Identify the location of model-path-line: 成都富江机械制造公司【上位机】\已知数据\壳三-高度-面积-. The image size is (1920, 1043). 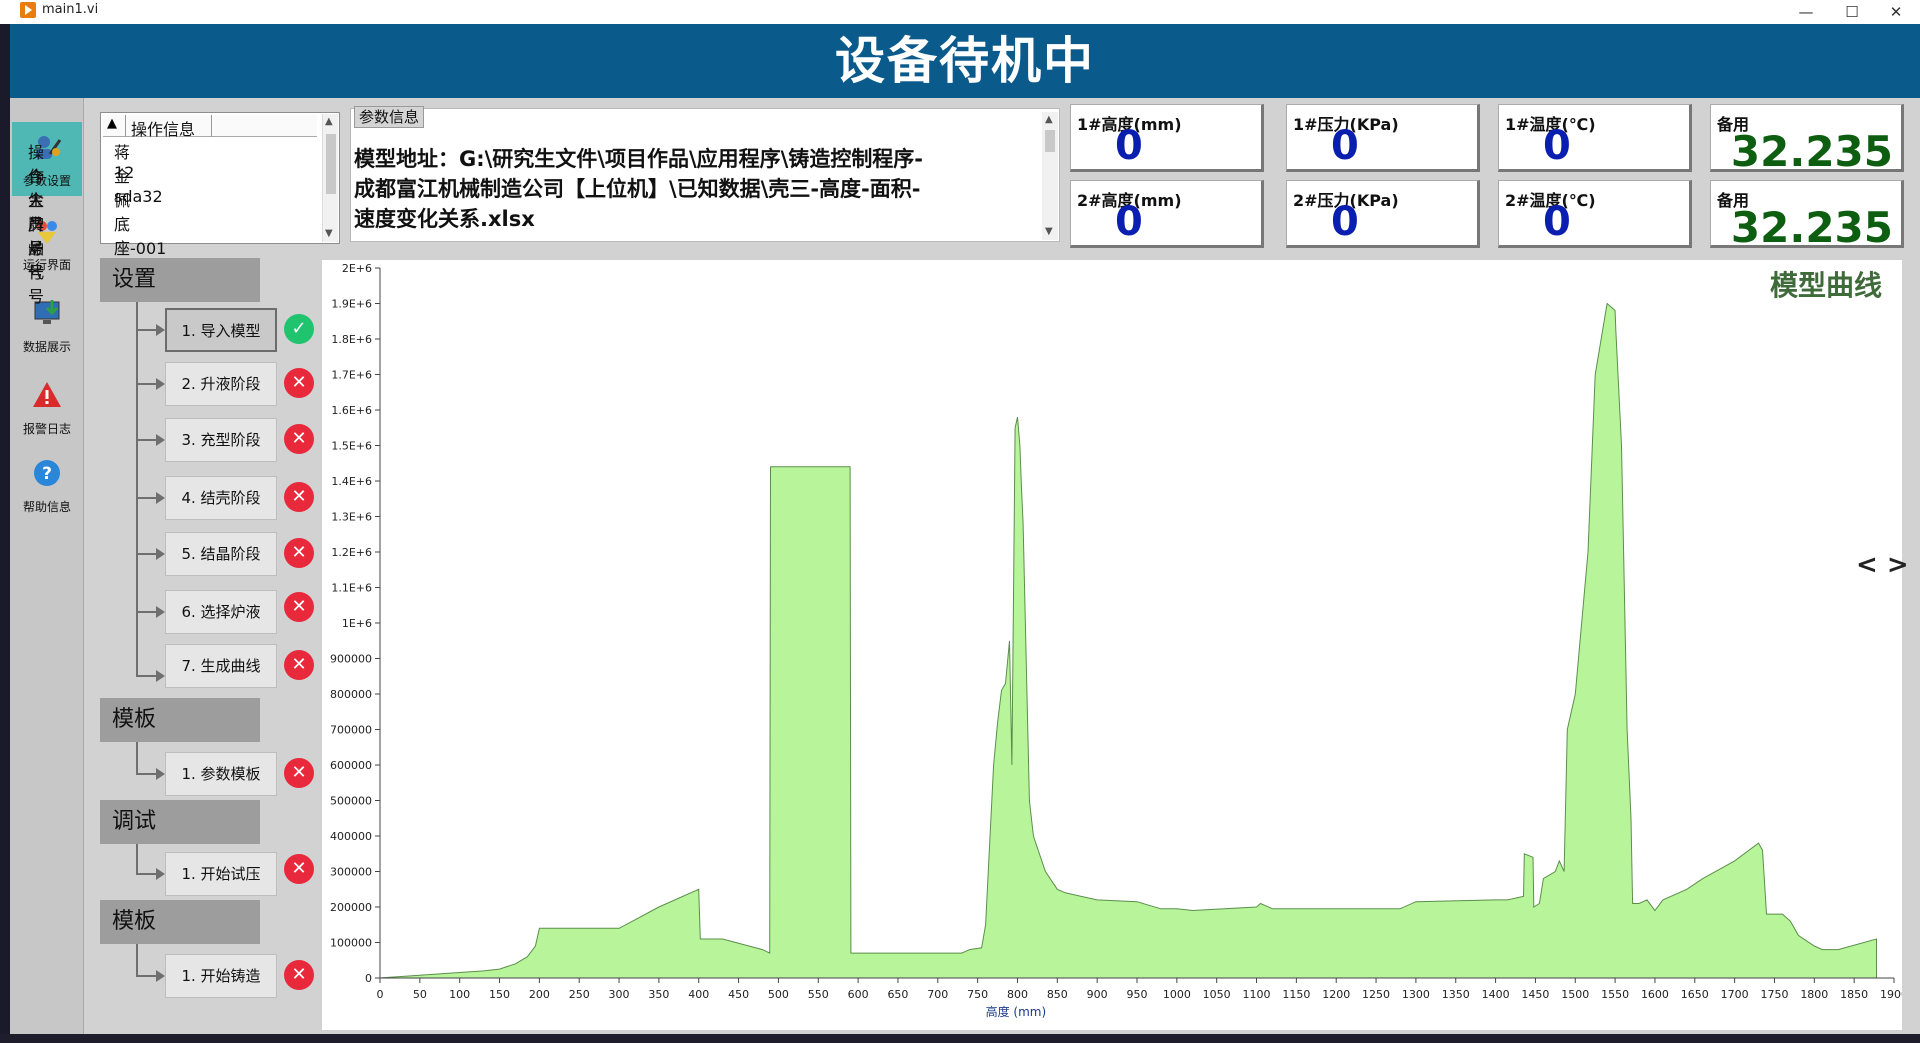
(637, 189).